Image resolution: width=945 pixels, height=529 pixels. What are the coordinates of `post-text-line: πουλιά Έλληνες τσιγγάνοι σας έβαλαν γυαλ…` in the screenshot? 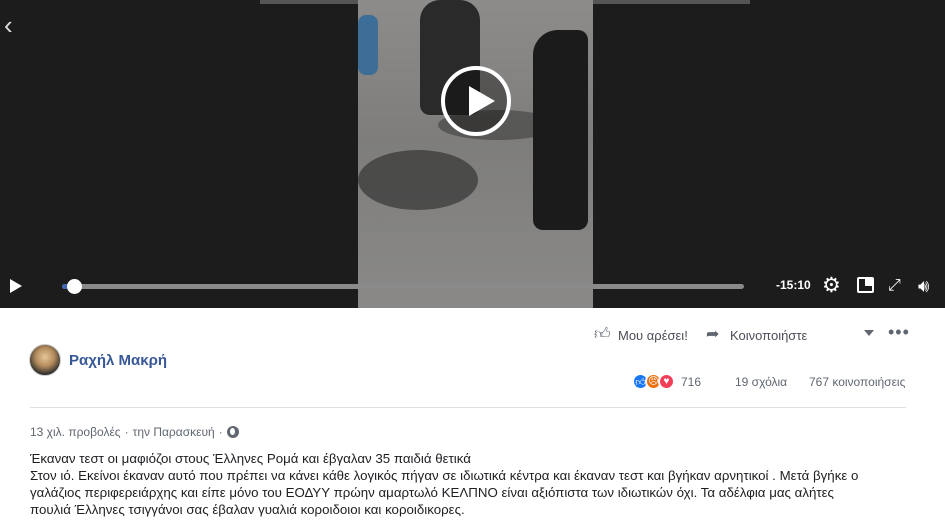 It's located at (247, 509).